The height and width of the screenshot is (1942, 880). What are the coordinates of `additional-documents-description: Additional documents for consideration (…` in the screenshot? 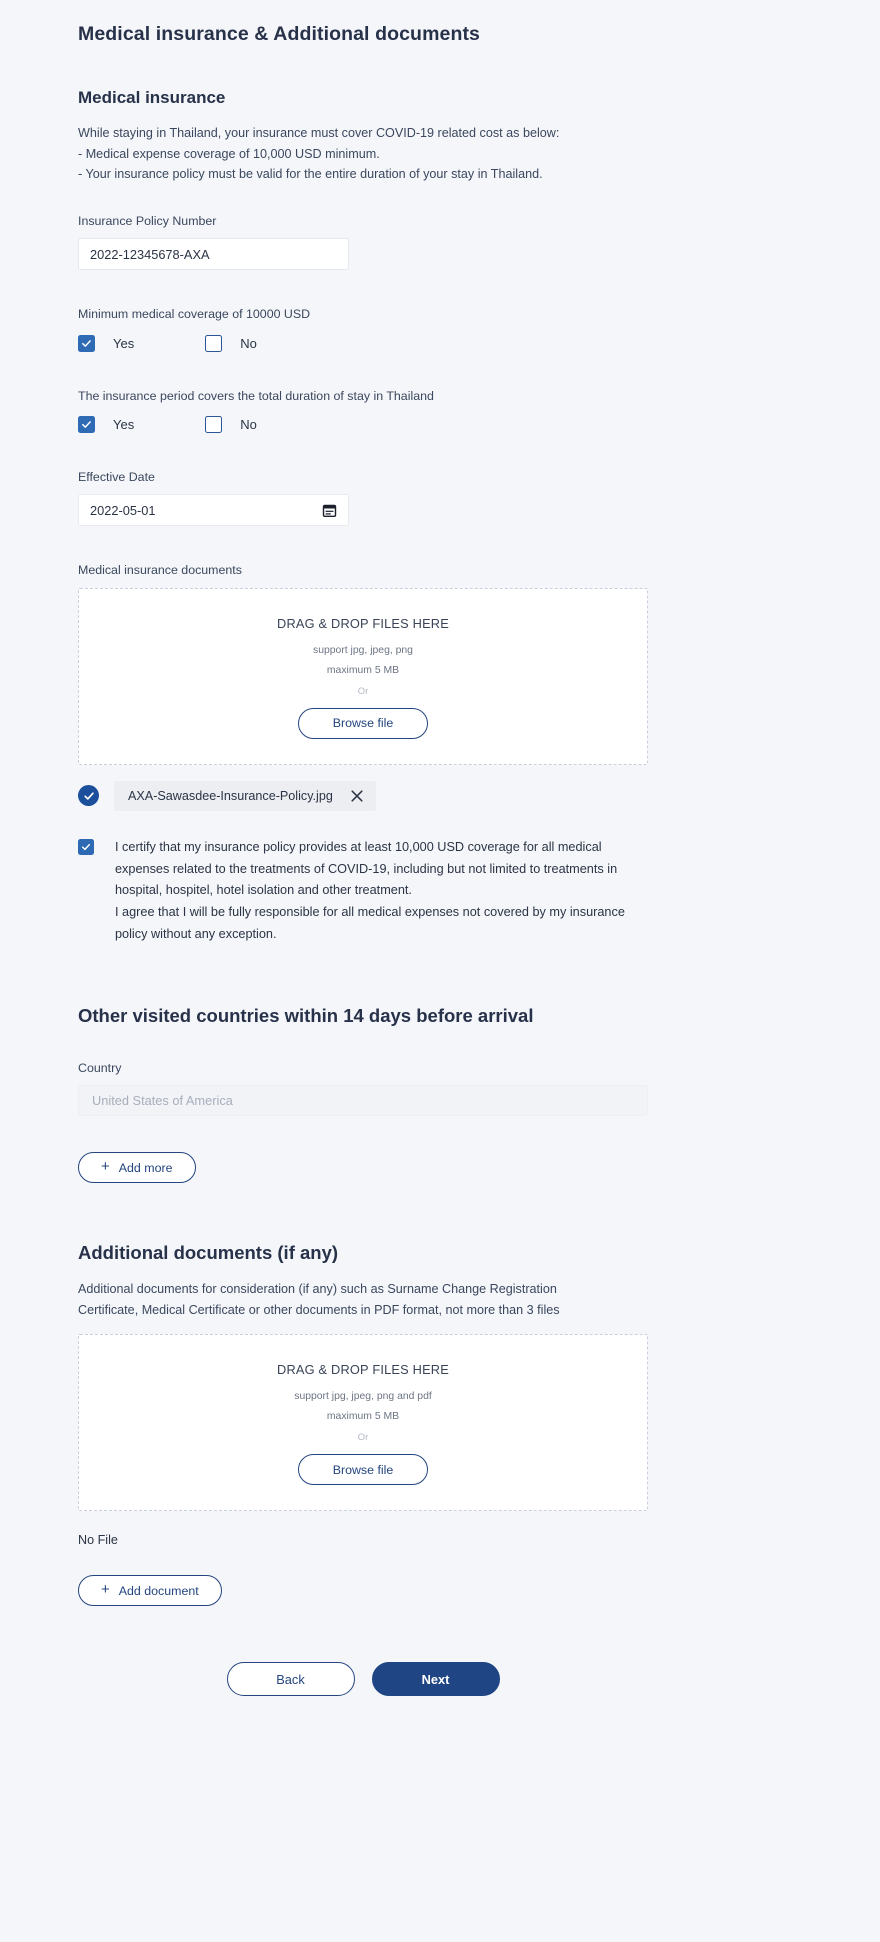 It's located at (368, 1299).